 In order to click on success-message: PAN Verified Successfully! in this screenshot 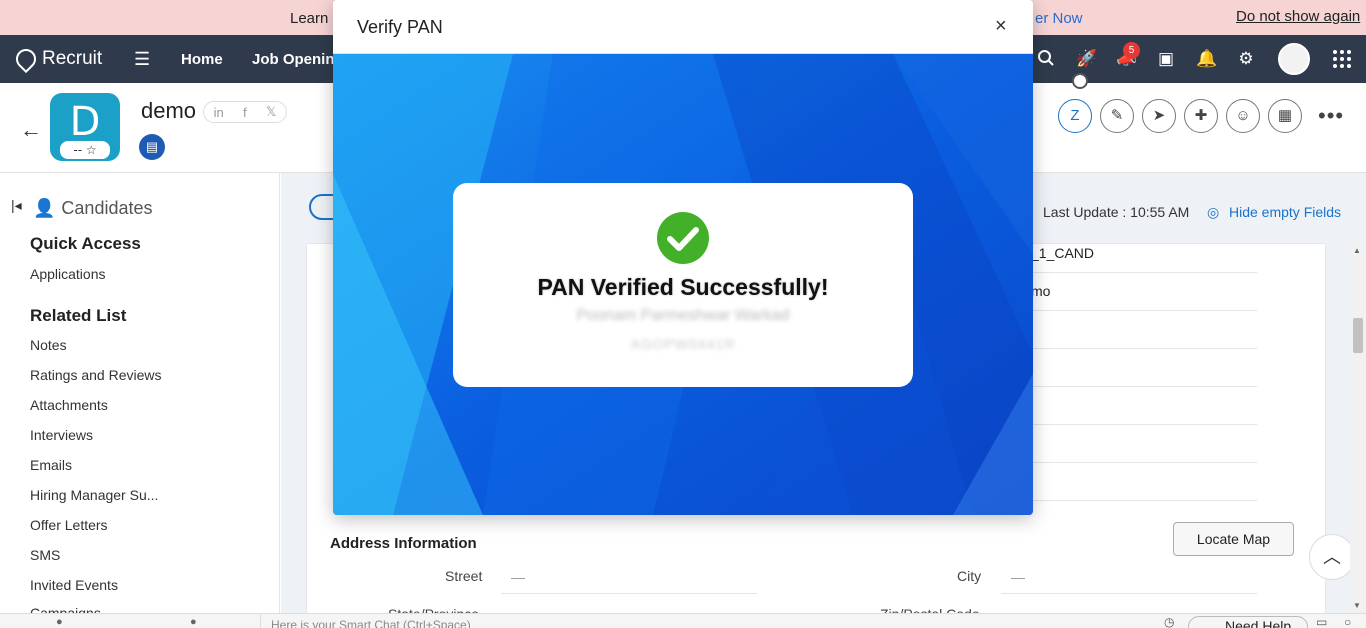, I will do `click(683, 287)`.